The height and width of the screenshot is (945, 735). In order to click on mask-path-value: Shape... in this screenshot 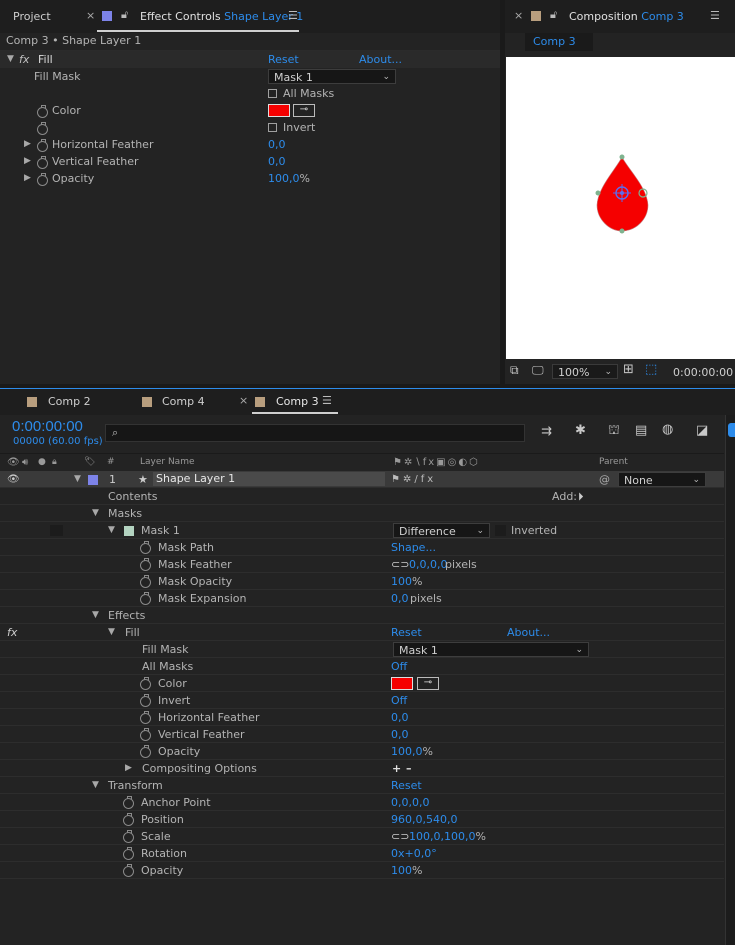, I will do `click(413, 547)`.